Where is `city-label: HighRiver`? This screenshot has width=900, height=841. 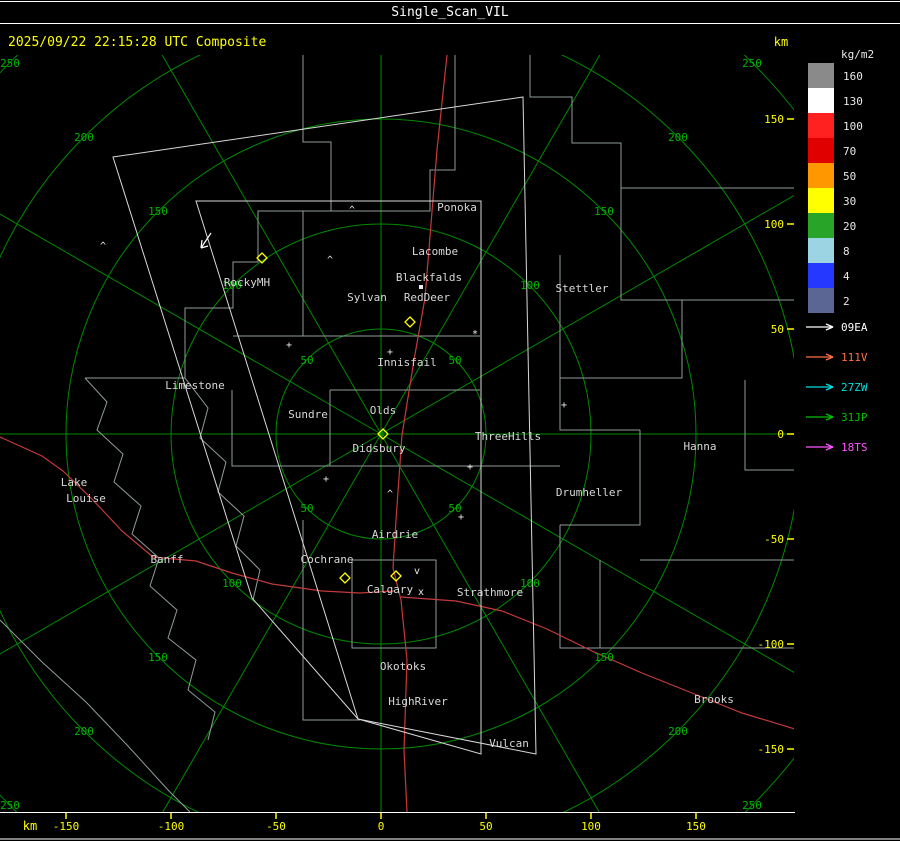 city-label: HighRiver is located at coordinates (418, 701).